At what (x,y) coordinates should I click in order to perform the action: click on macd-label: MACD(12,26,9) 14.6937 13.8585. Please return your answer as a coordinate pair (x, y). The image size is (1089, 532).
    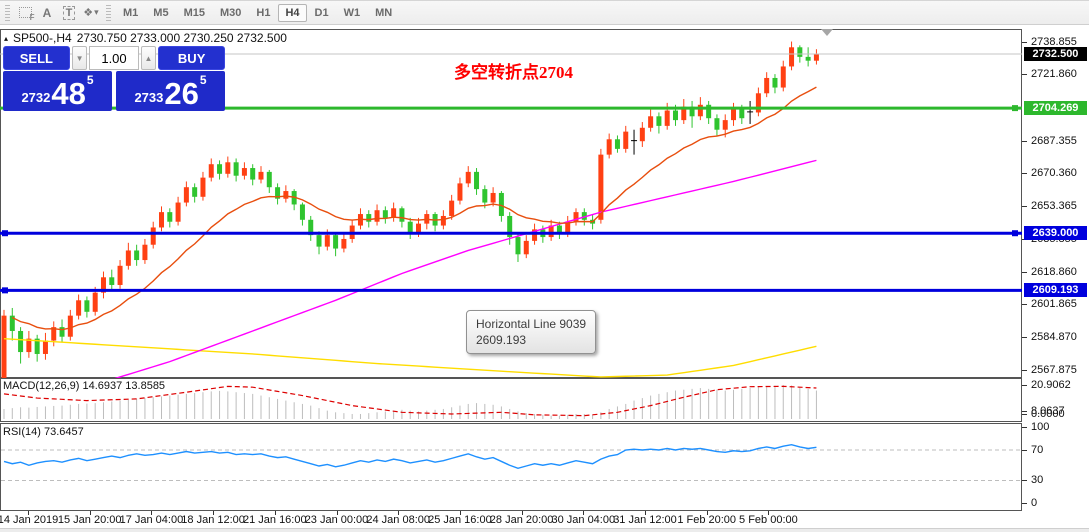
    Looking at the image, I should click on (84, 386).